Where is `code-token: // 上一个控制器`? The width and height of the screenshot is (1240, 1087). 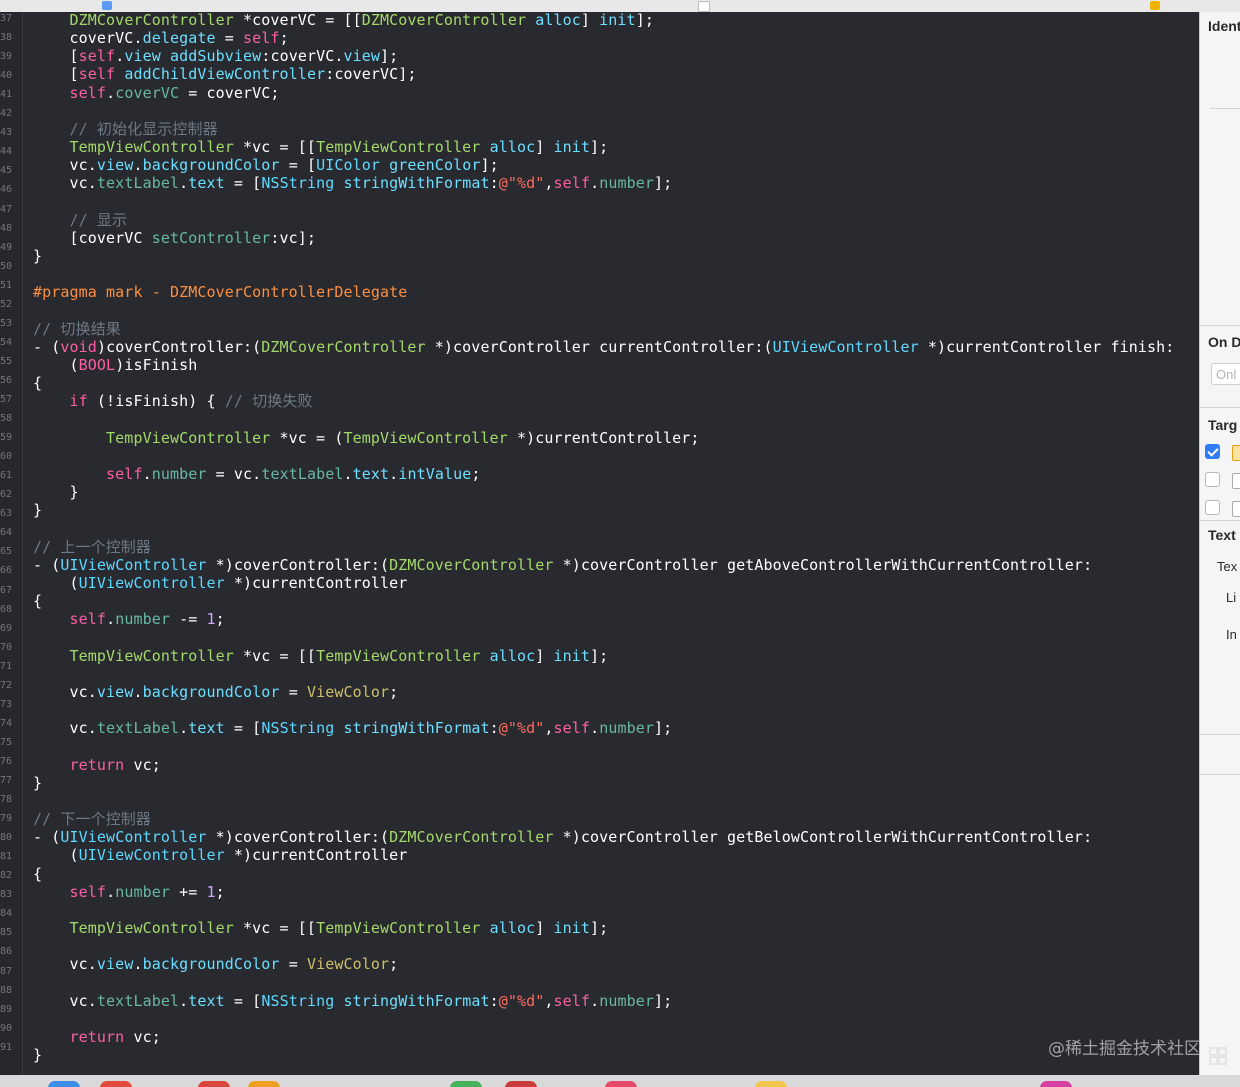 code-token: // 上一个控制器 is located at coordinates (92, 546).